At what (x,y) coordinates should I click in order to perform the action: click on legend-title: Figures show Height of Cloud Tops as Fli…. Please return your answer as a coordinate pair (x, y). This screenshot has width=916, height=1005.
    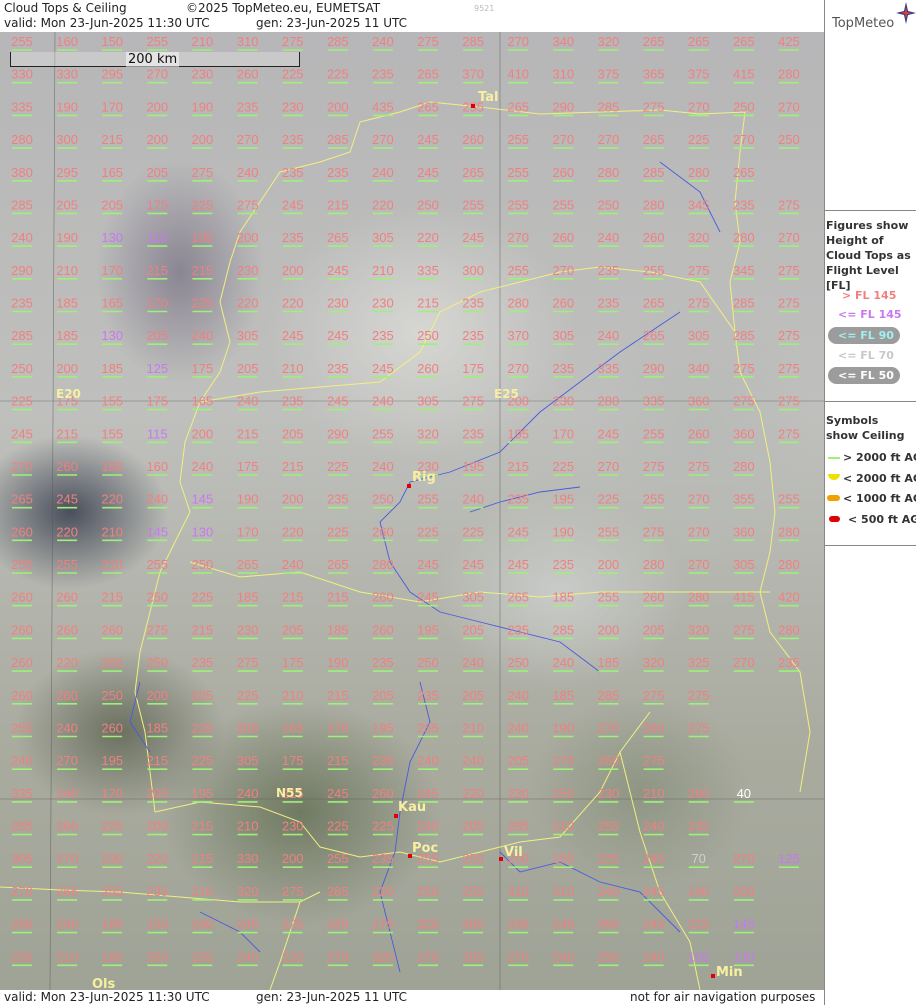
    Looking at the image, I should click on (868, 255).